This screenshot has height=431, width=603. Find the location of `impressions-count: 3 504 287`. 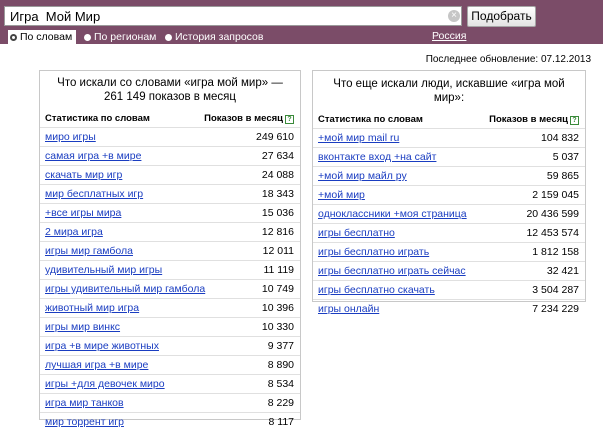

impressions-count: 3 504 287 is located at coordinates (555, 290).